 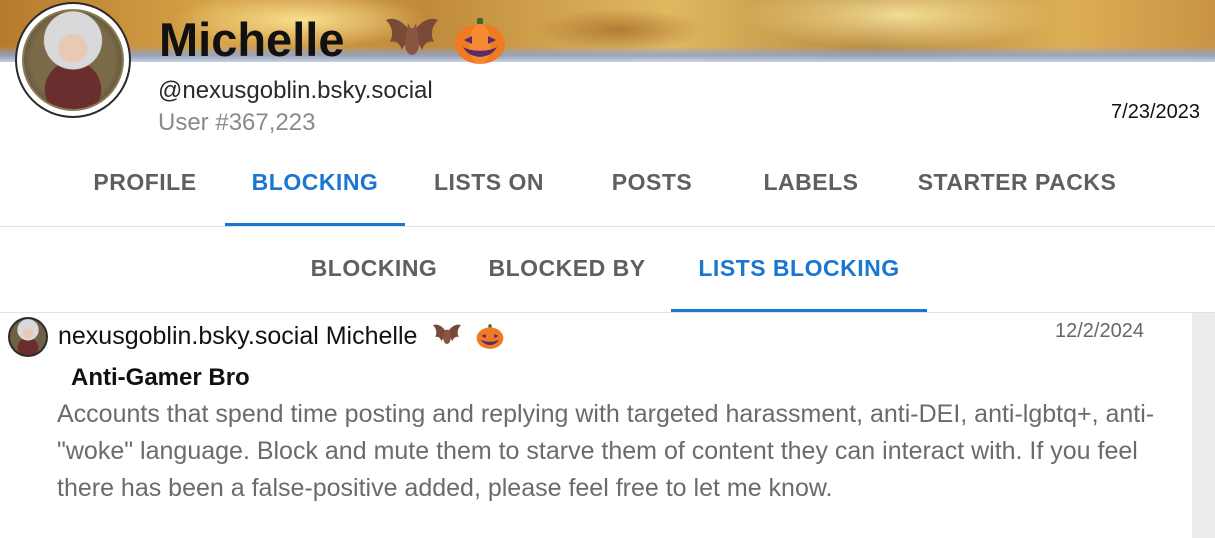 What do you see at coordinates (160, 378) in the screenshot?
I see `list-name: Anti-Gamer Bro` at bounding box center [160, 378].